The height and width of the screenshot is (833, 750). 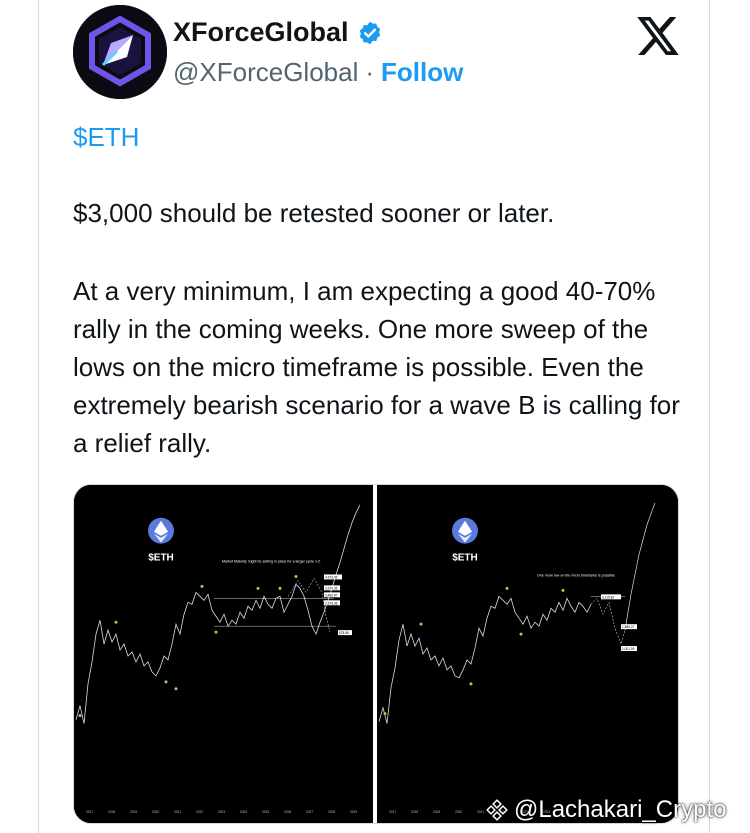 What do you see at coordinates (628, 627) in the screenshot?
I see `price-label: 1,586.27` at bounding box center [628, 627].